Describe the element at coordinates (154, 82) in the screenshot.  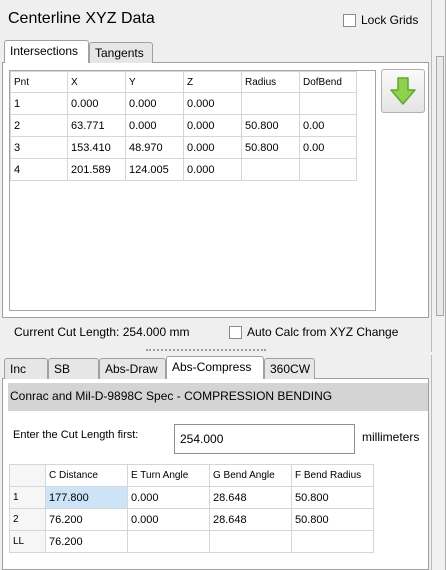
I see `col-header-y: Y` at that location.